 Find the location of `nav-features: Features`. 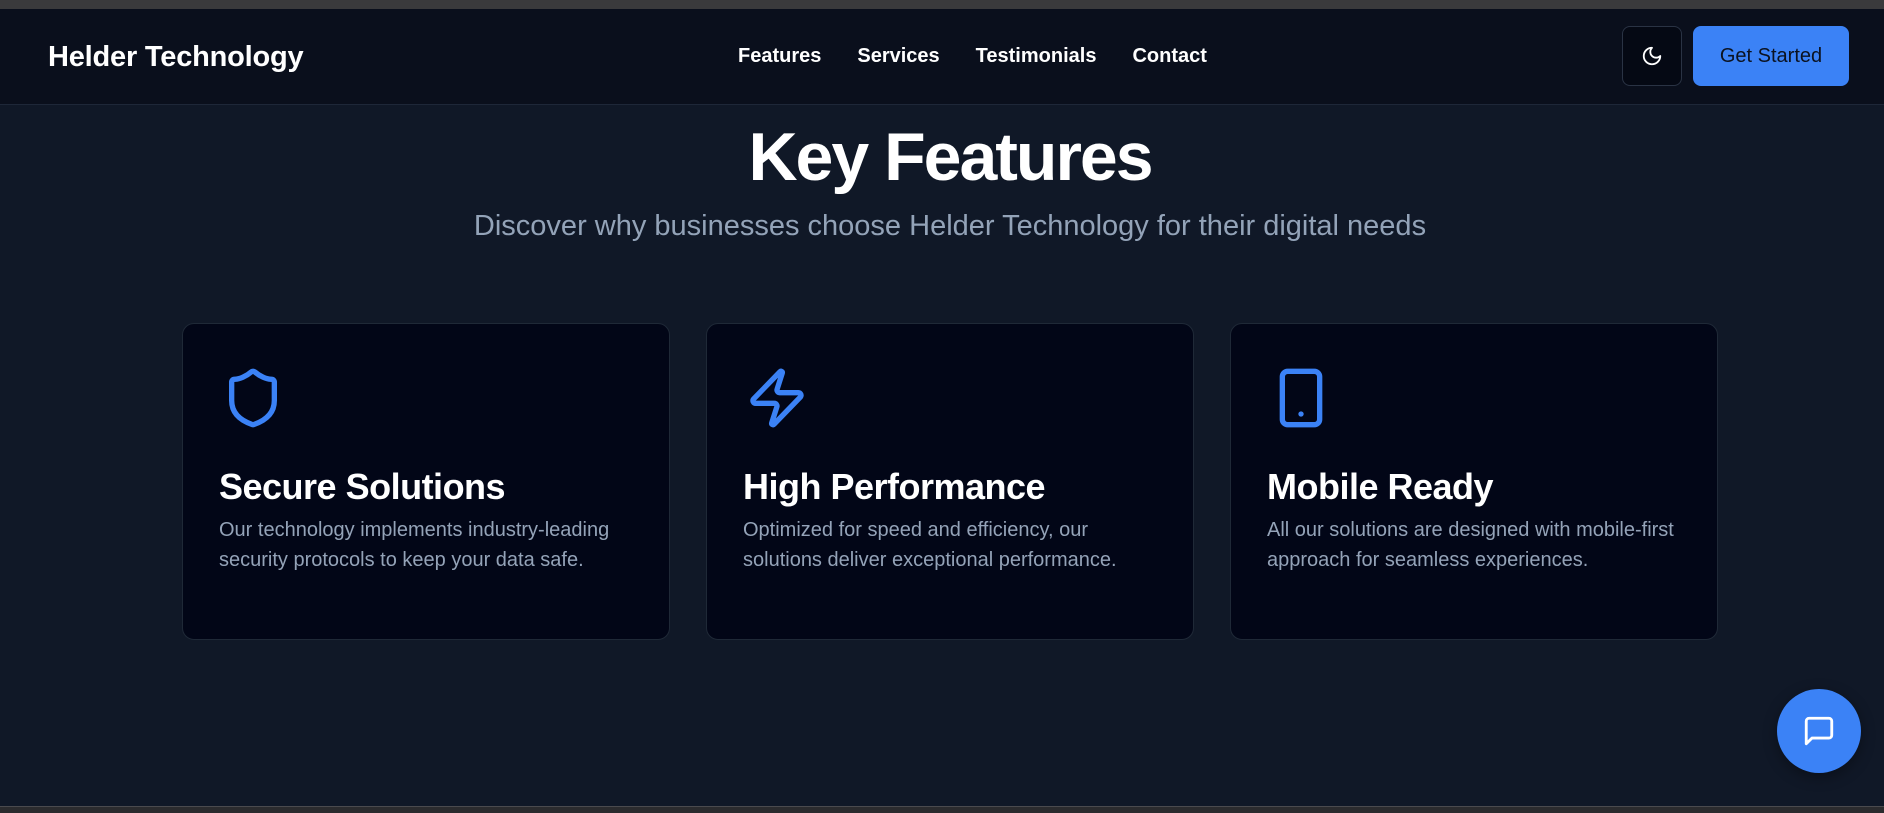

nav-features: Features is located at coordinates (779, 56).